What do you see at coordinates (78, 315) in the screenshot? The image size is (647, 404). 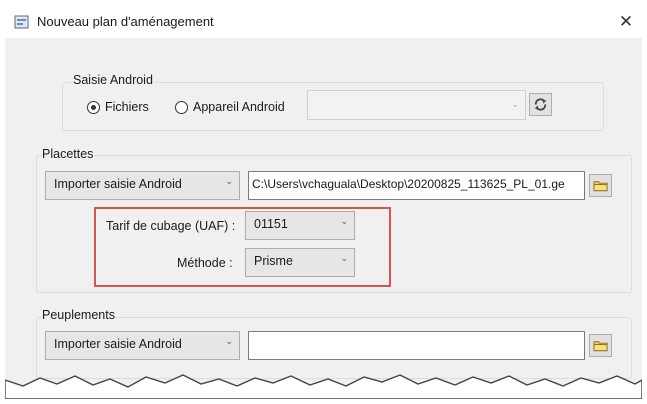 I see `peuplements-legend: Peuplements` at bounding box center [78, 315].